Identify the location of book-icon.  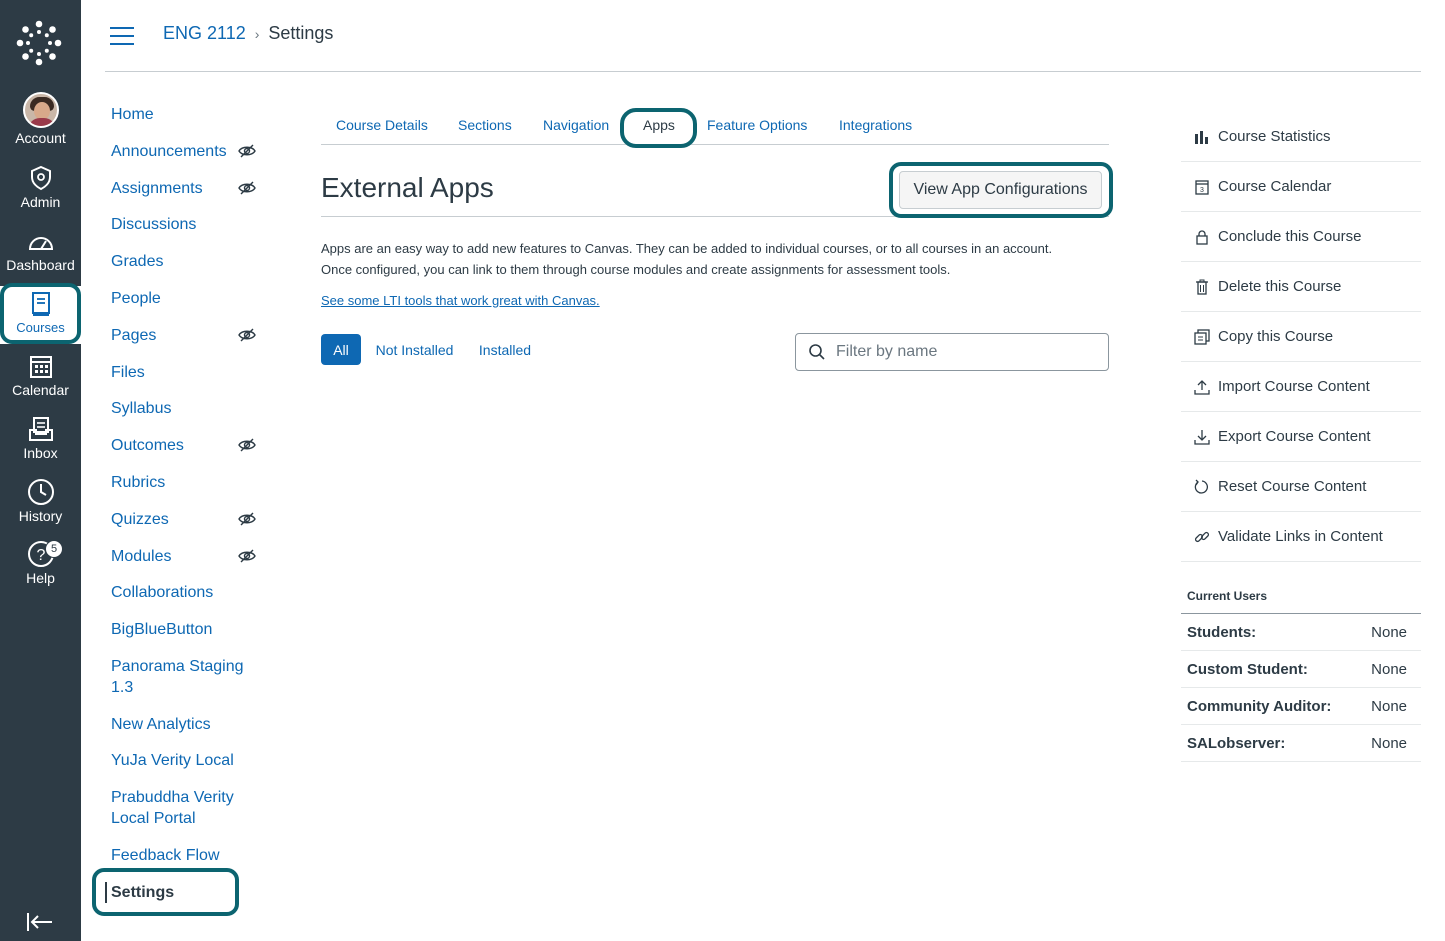
(40, 304).